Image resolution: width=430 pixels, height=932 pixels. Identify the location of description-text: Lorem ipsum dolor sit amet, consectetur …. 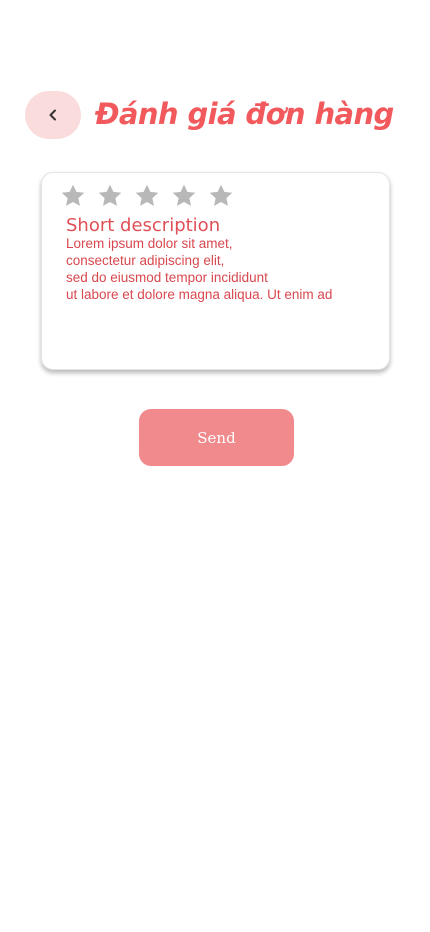
(221, 269).